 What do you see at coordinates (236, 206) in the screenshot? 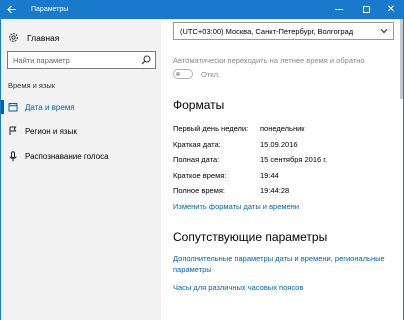
I see `change-formats-link: Изменить форматы даты и времени` at bounding box center [236, 206].